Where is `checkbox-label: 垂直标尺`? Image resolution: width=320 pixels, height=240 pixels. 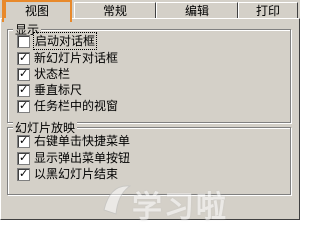 checkbox-label: 垂直标尺 is located at coordinates (58, 90).